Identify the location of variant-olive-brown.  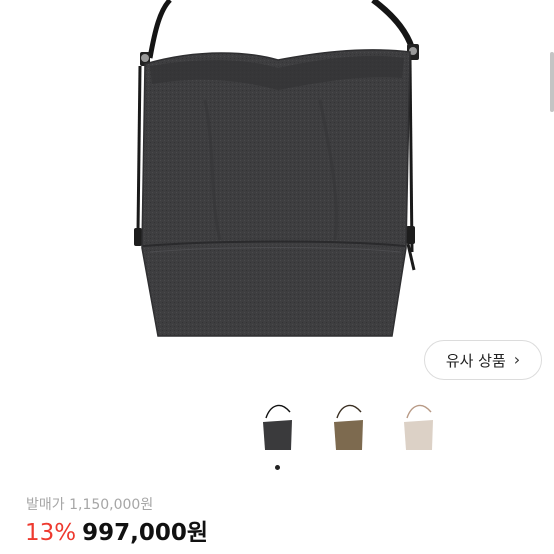
(349, 429).